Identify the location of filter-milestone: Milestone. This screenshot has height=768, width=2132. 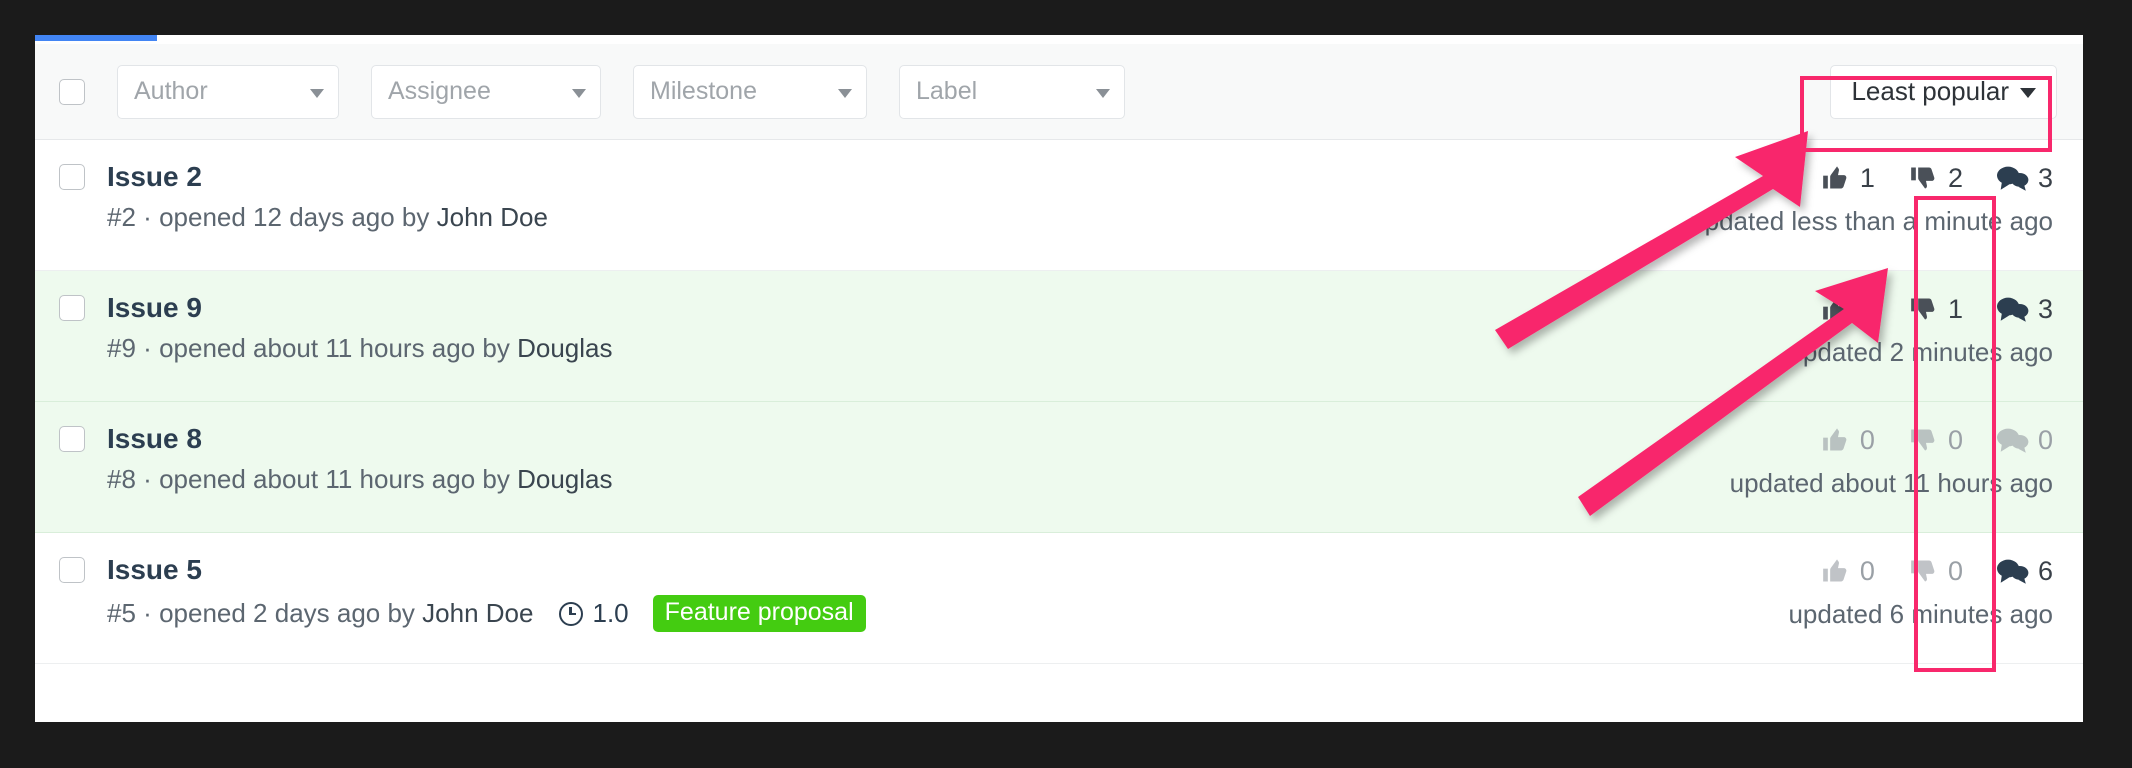
(750, 91).